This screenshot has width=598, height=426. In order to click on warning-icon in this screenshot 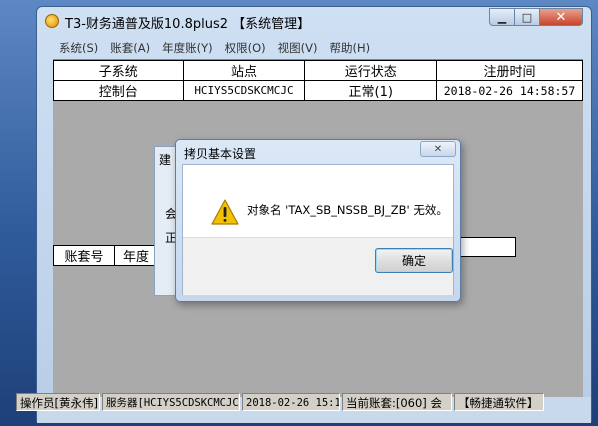, I will do `click(225, 212)`.